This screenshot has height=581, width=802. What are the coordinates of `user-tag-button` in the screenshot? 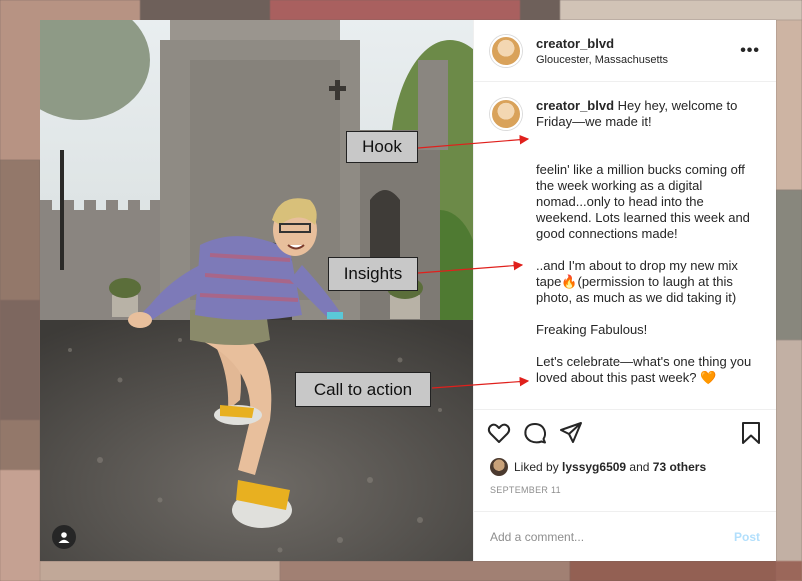 It's located at (64, 537).